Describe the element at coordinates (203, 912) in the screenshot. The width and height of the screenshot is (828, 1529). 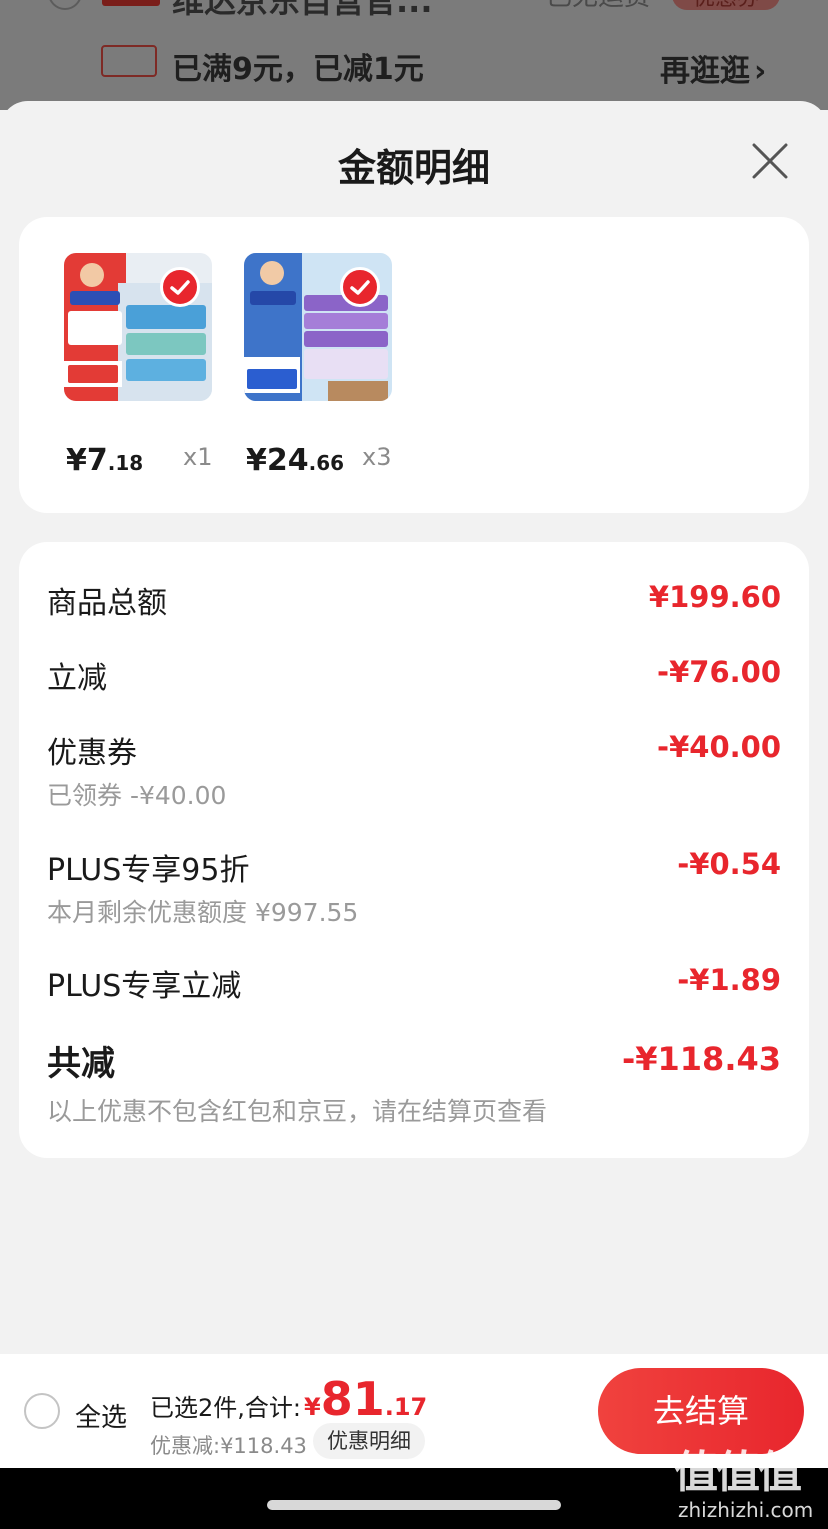
I see `plus95-sub: 本月剩余优惠额度 ¥997.55` at that location.